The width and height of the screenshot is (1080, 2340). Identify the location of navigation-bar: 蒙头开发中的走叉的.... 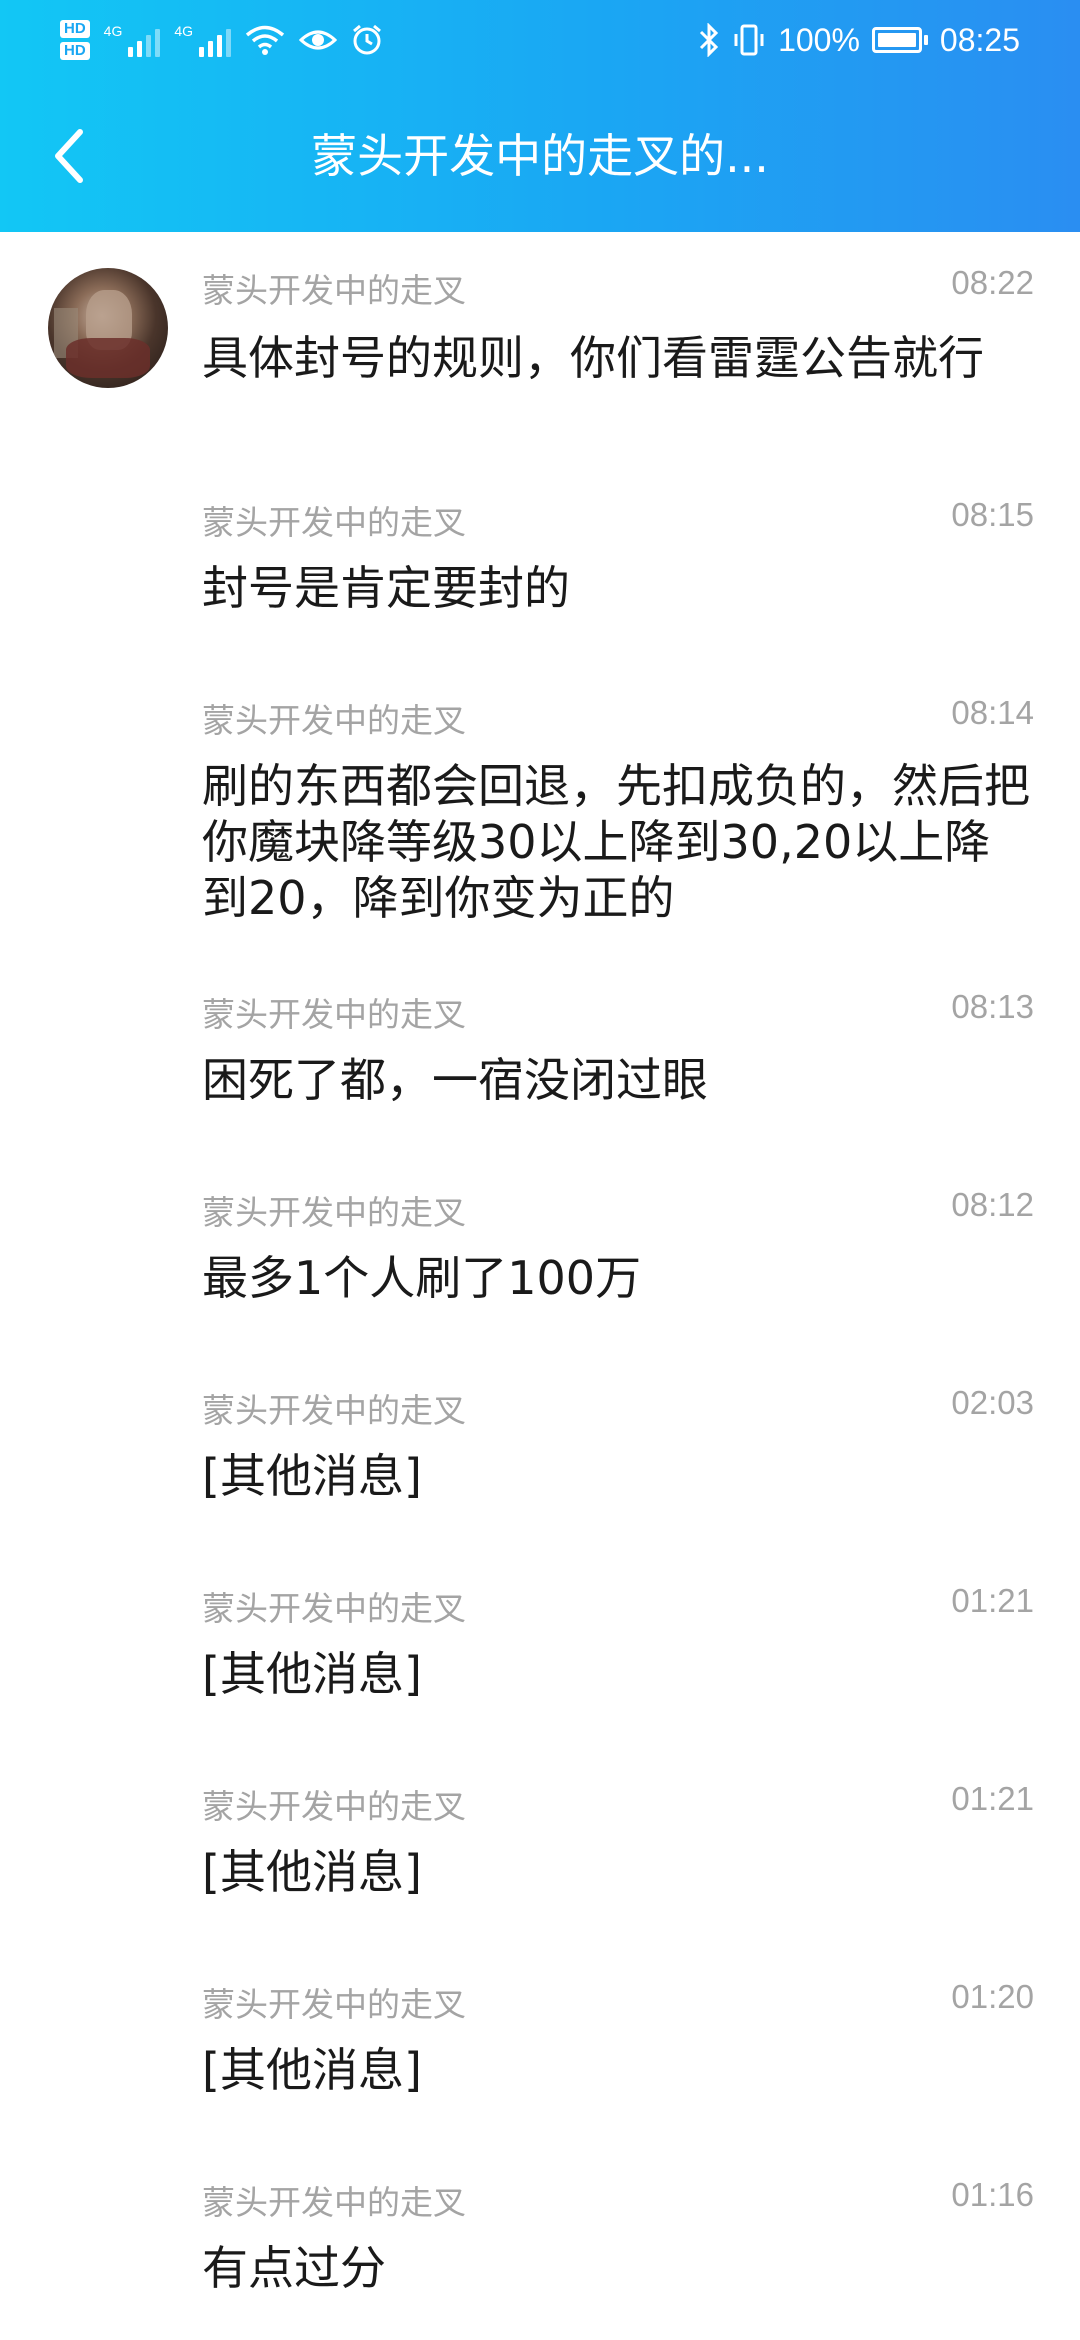
(540, 156).